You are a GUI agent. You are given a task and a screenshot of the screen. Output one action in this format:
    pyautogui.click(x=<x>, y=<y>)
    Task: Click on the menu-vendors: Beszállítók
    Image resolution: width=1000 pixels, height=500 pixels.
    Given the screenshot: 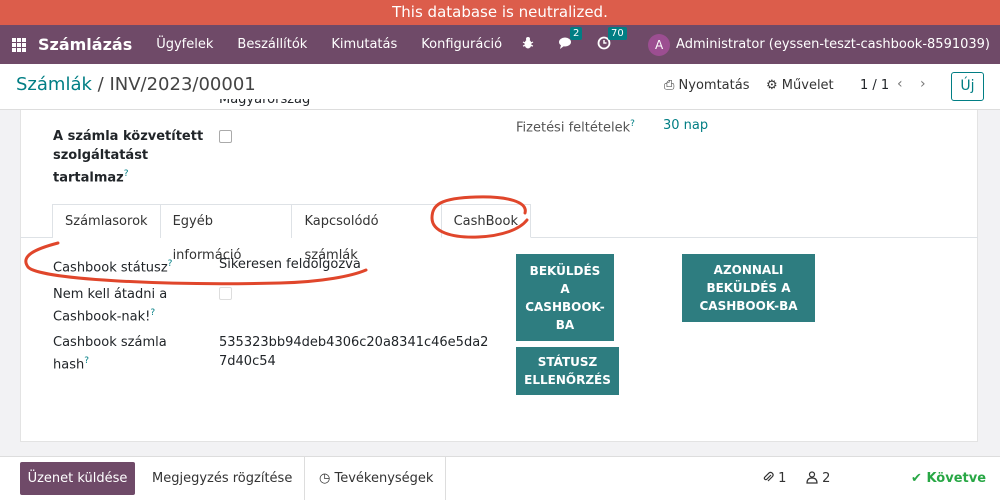 What is the action you would take?
    pyautogui.click(x=272, y=44)
    